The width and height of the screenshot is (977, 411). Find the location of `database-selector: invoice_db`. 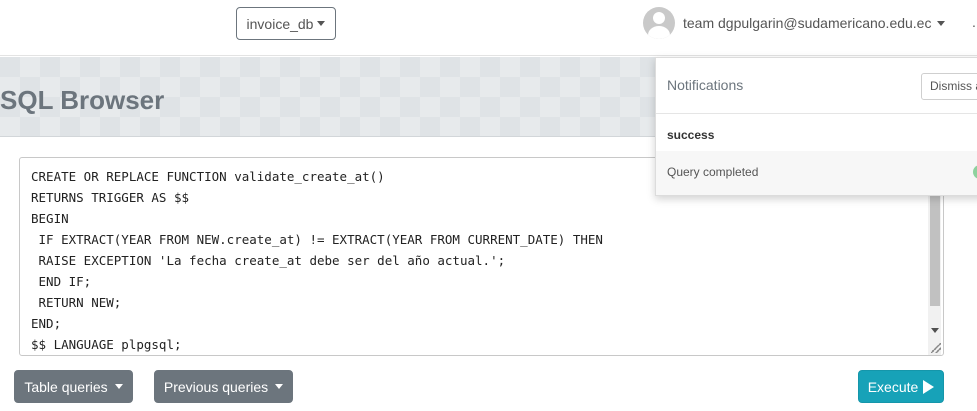

database-selector: invoice_db is located at coordinates (286, 23).